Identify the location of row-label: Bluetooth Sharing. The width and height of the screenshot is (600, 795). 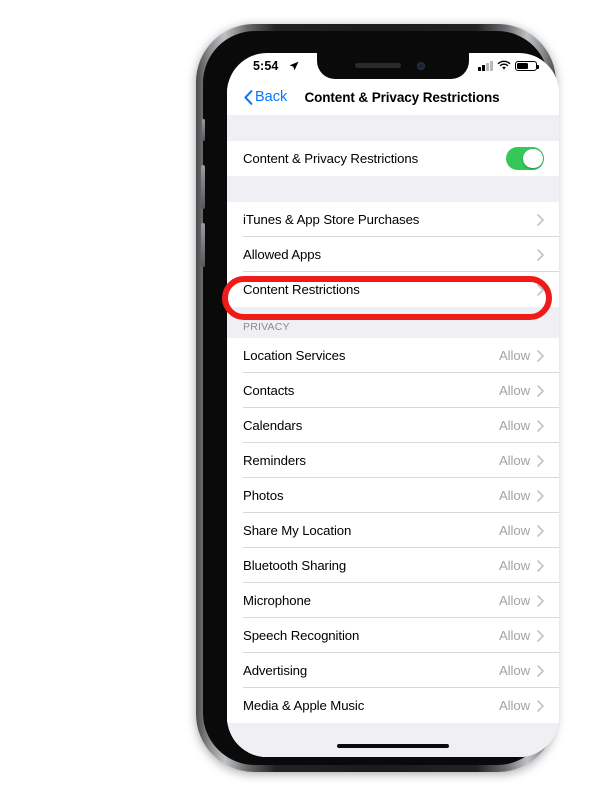
(295, 565).